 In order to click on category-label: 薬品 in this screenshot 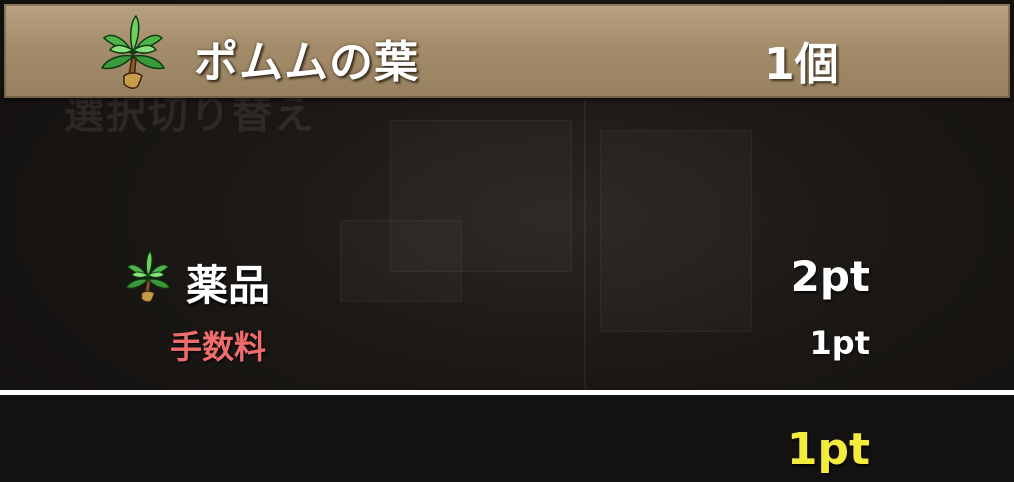, I will do `click(228, 285)`.